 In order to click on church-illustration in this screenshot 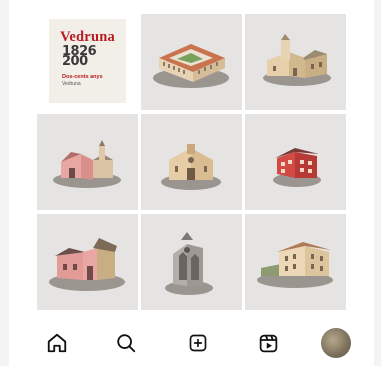, I will do `click(297, 60)`.